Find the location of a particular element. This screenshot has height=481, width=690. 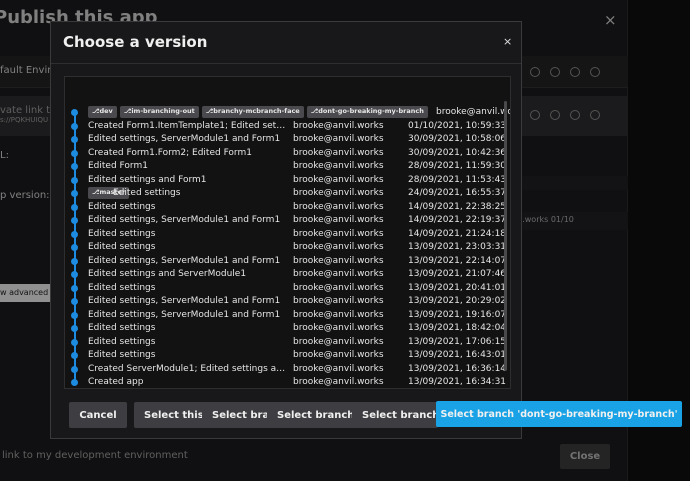

commit-date: 13/09/2021, 22:14:07 is located at coordinates (457, 260).